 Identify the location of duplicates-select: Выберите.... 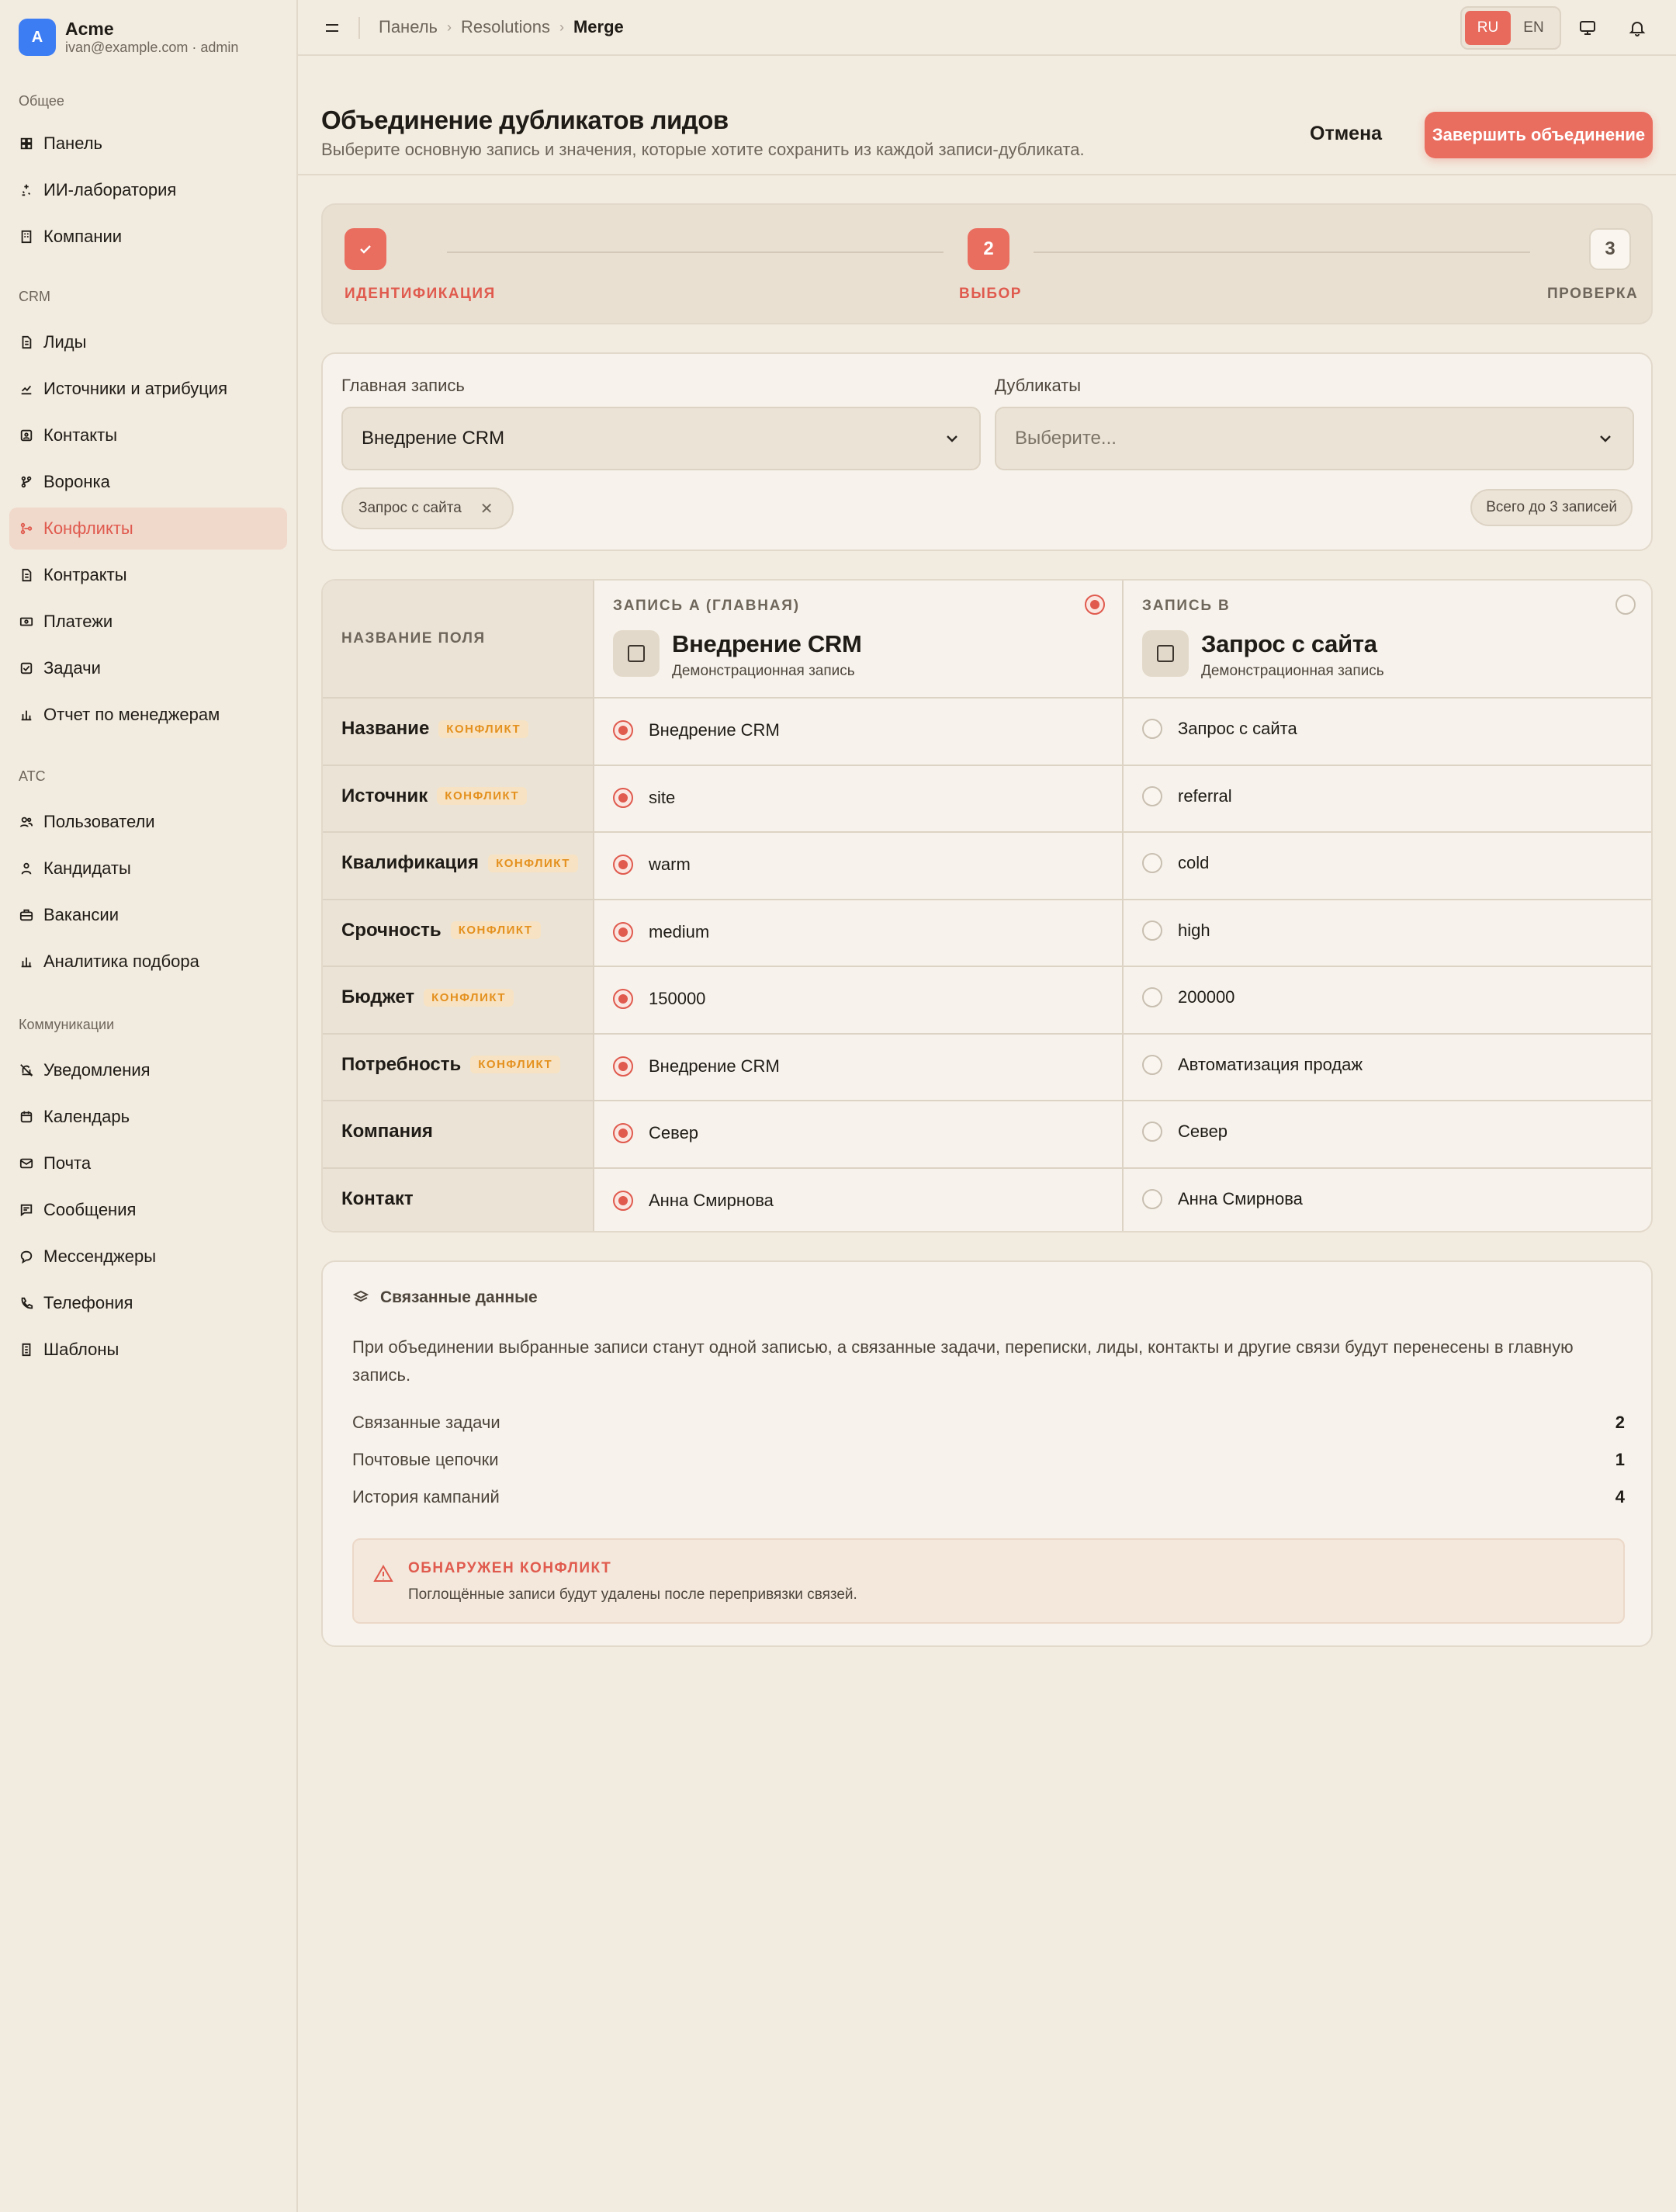
(1314, 439).